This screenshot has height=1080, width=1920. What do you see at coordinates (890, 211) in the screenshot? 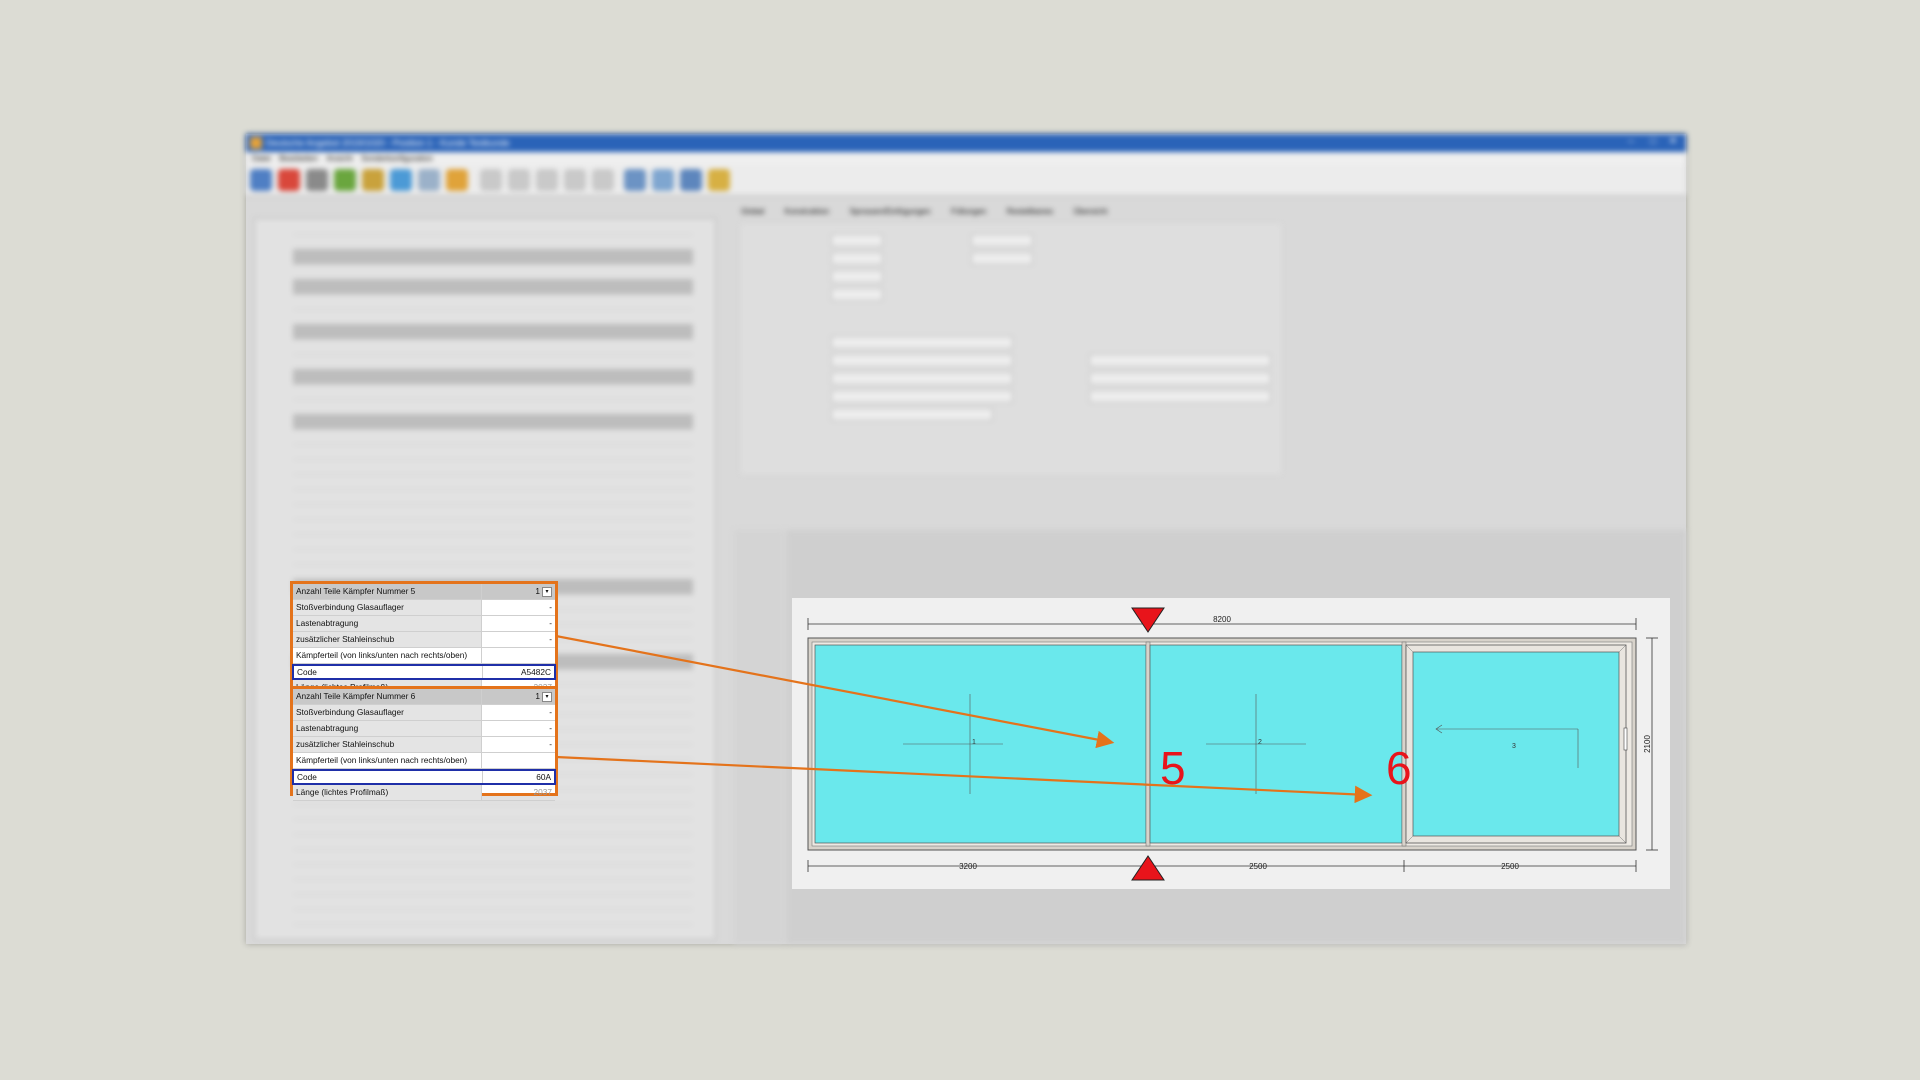
I see `tab-sprossen: Sprossen/Einfügungen` at bounding box center [890, 211].